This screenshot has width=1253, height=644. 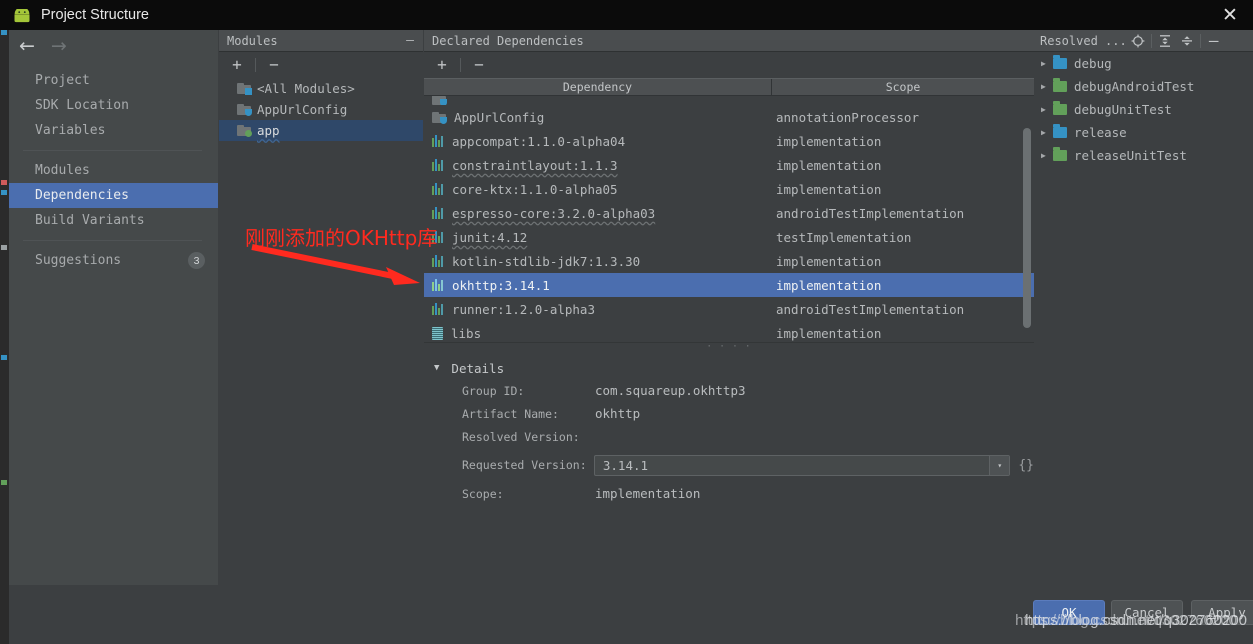 I want to click on resolved-row-label: debugUnitTest, so click(x=1123, y=109).